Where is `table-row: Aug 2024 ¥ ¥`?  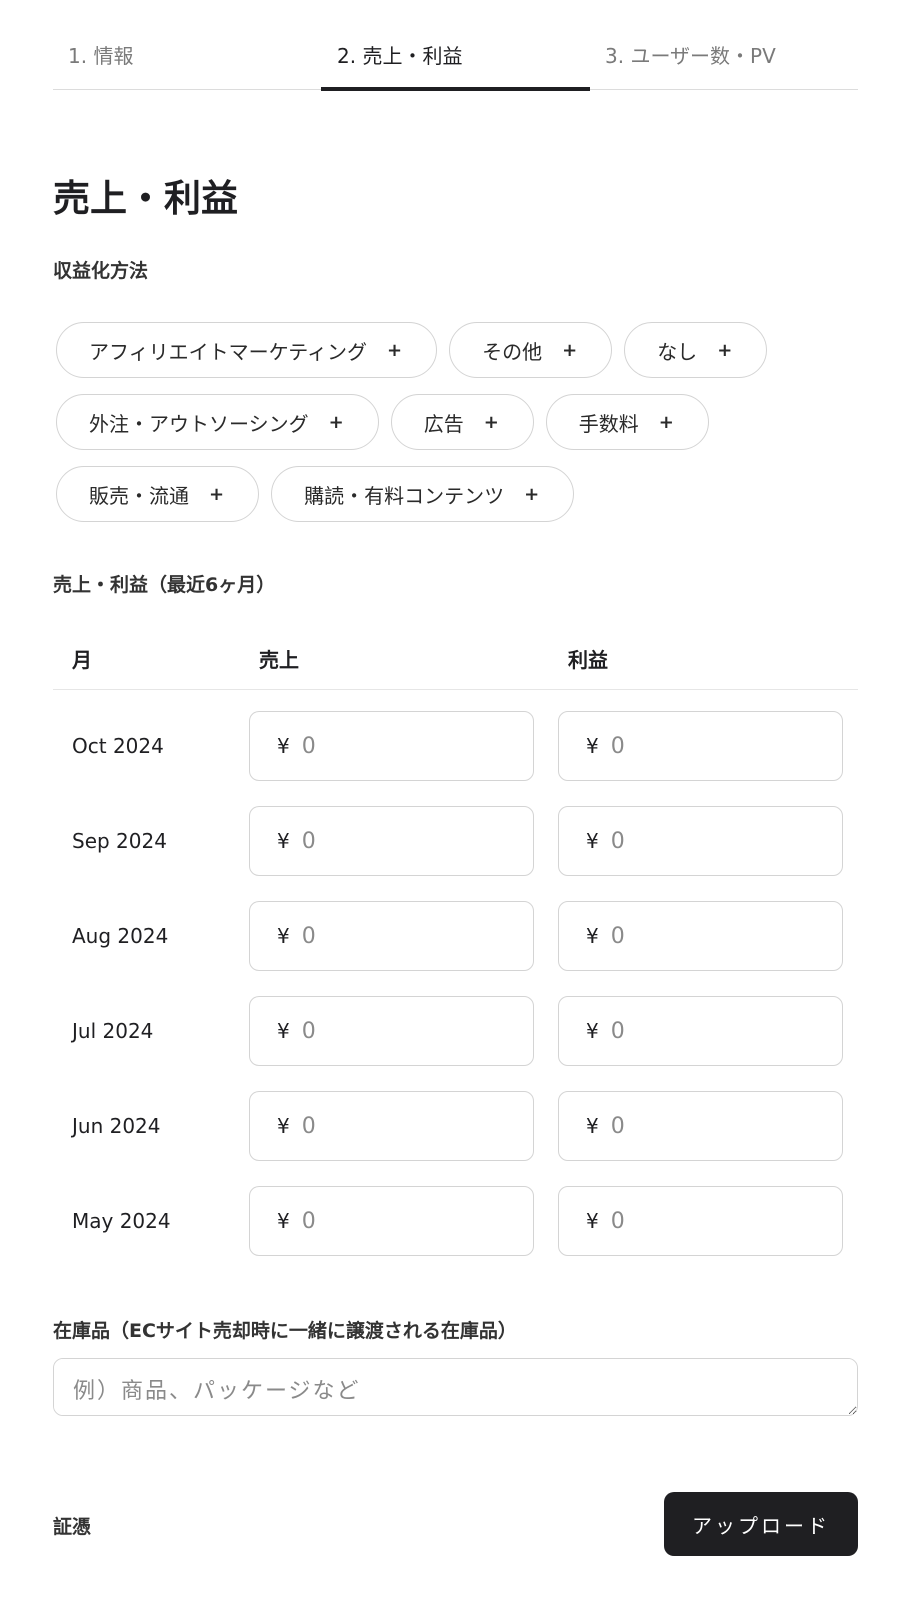 table-row: Aug 2024 ¥ ¥ is located at coordinates (455, 948).